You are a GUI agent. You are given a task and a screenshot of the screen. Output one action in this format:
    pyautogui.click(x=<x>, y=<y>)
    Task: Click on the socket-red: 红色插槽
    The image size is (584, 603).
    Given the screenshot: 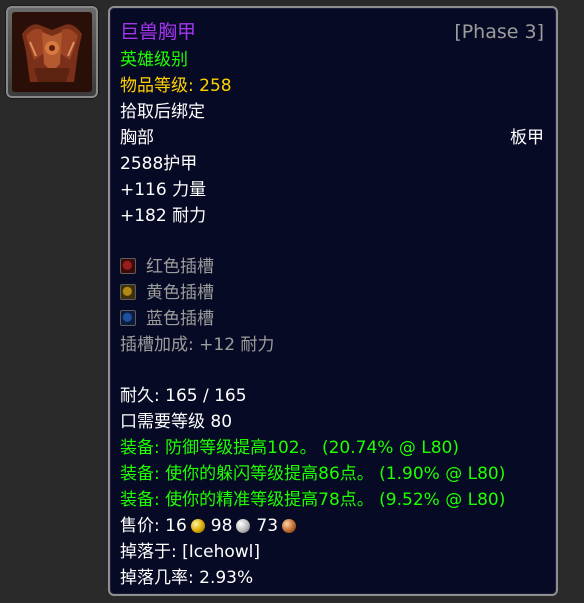 What is the action you would take?
    pyautogui.click(x=167, y=267)
    